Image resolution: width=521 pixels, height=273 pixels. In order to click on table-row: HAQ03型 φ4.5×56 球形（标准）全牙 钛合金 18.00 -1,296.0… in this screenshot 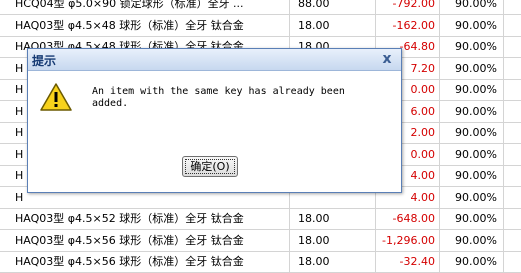, I will do `click(260, 240)`.